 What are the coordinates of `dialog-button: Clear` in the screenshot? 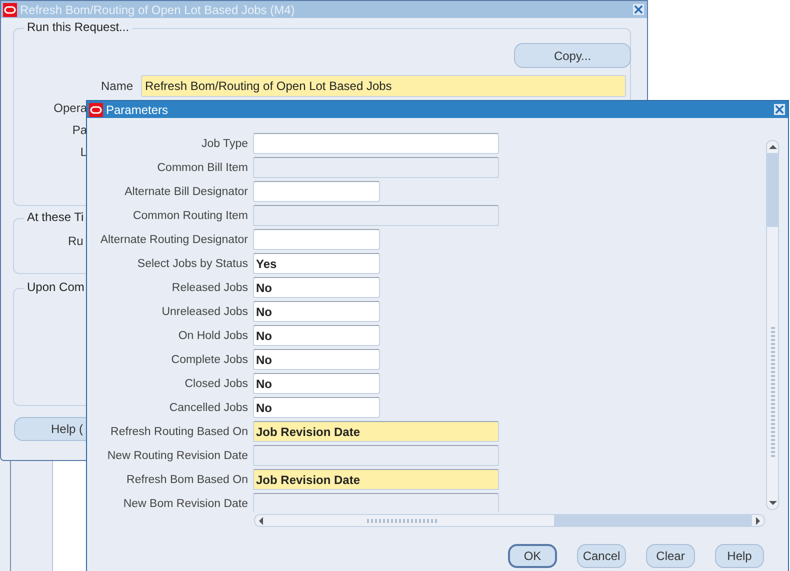 It's located at (670, 556).